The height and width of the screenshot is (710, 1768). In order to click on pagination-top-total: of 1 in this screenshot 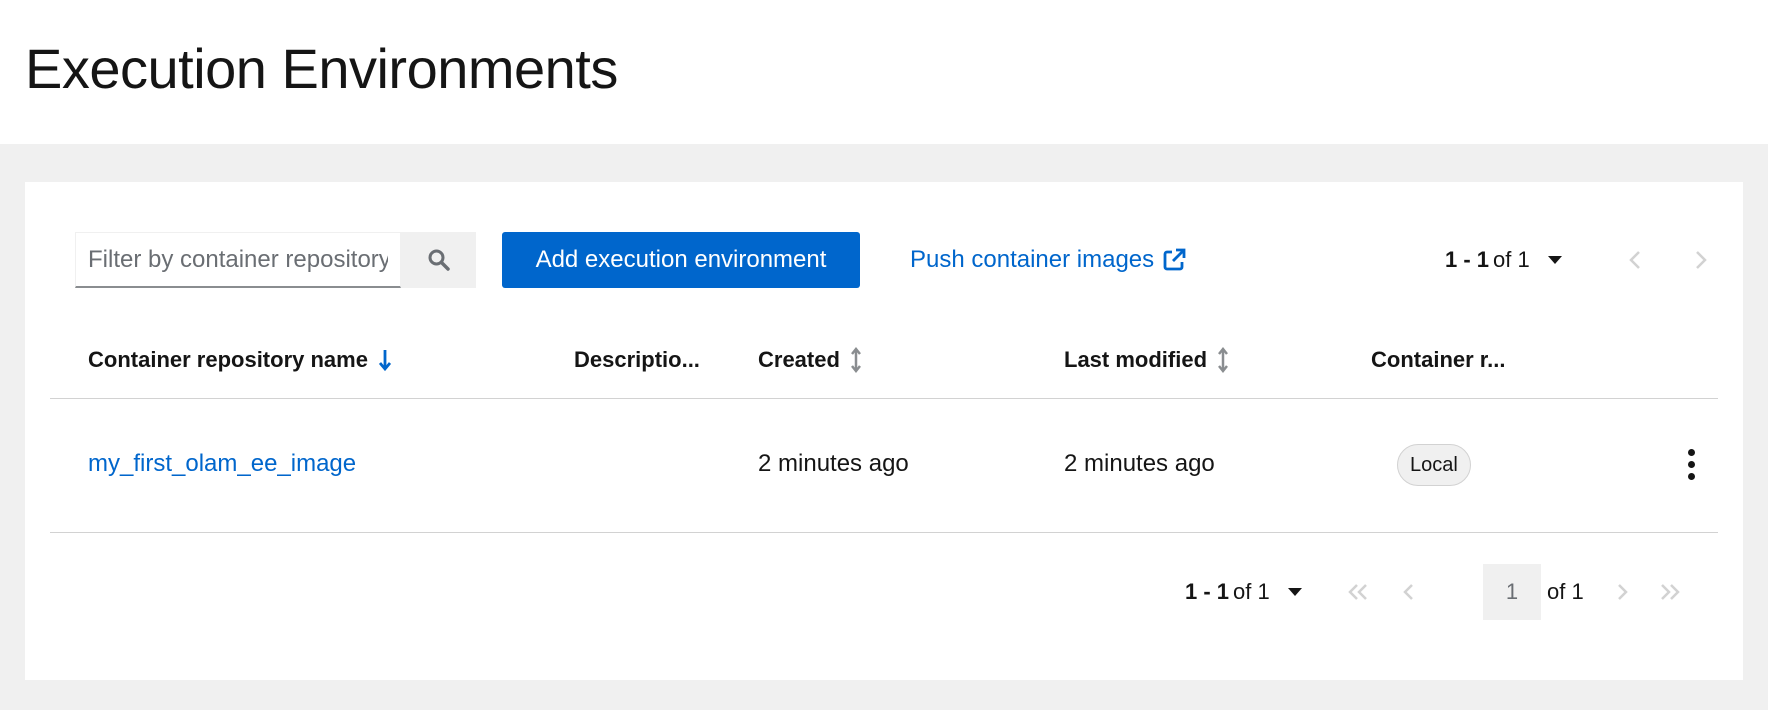, I will do `click(1511, 259)`.